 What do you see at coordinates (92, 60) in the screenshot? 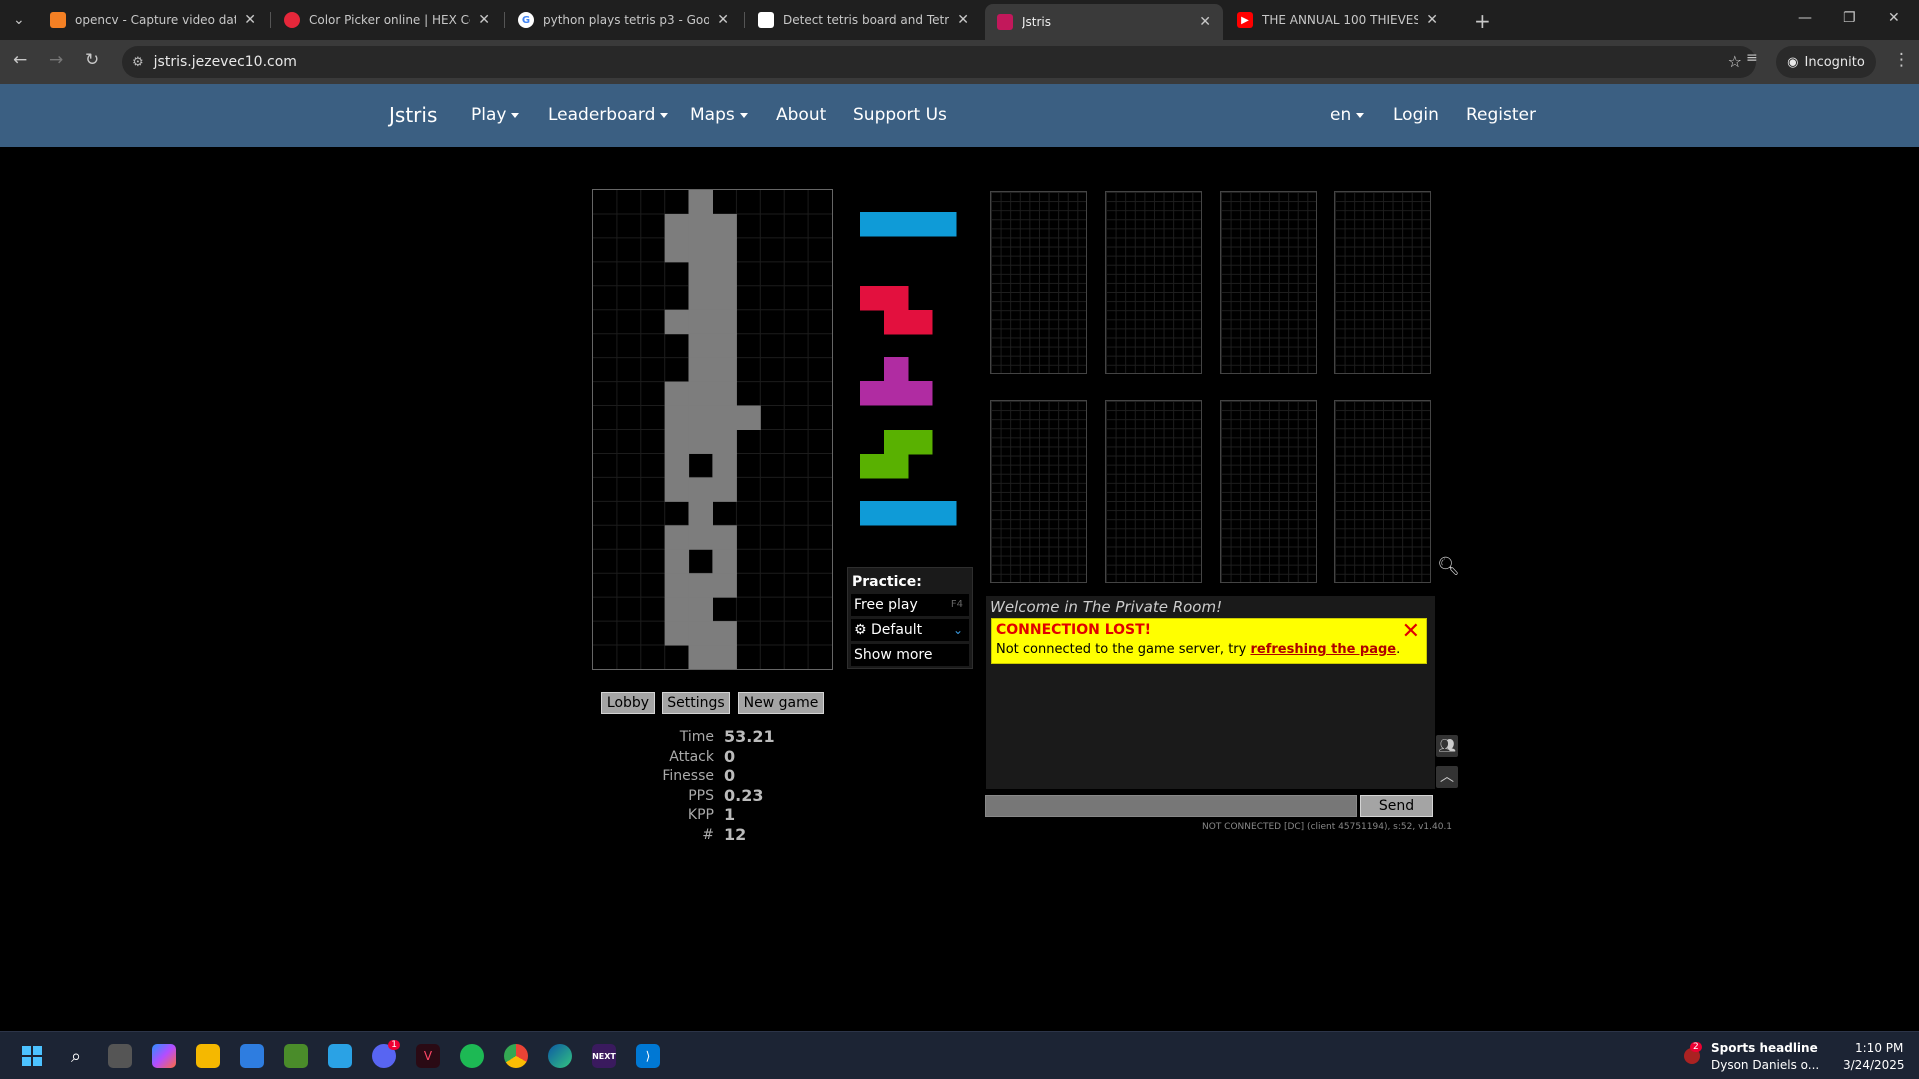
I see `reload-icon: ↻` at bounding box center [92, 60].